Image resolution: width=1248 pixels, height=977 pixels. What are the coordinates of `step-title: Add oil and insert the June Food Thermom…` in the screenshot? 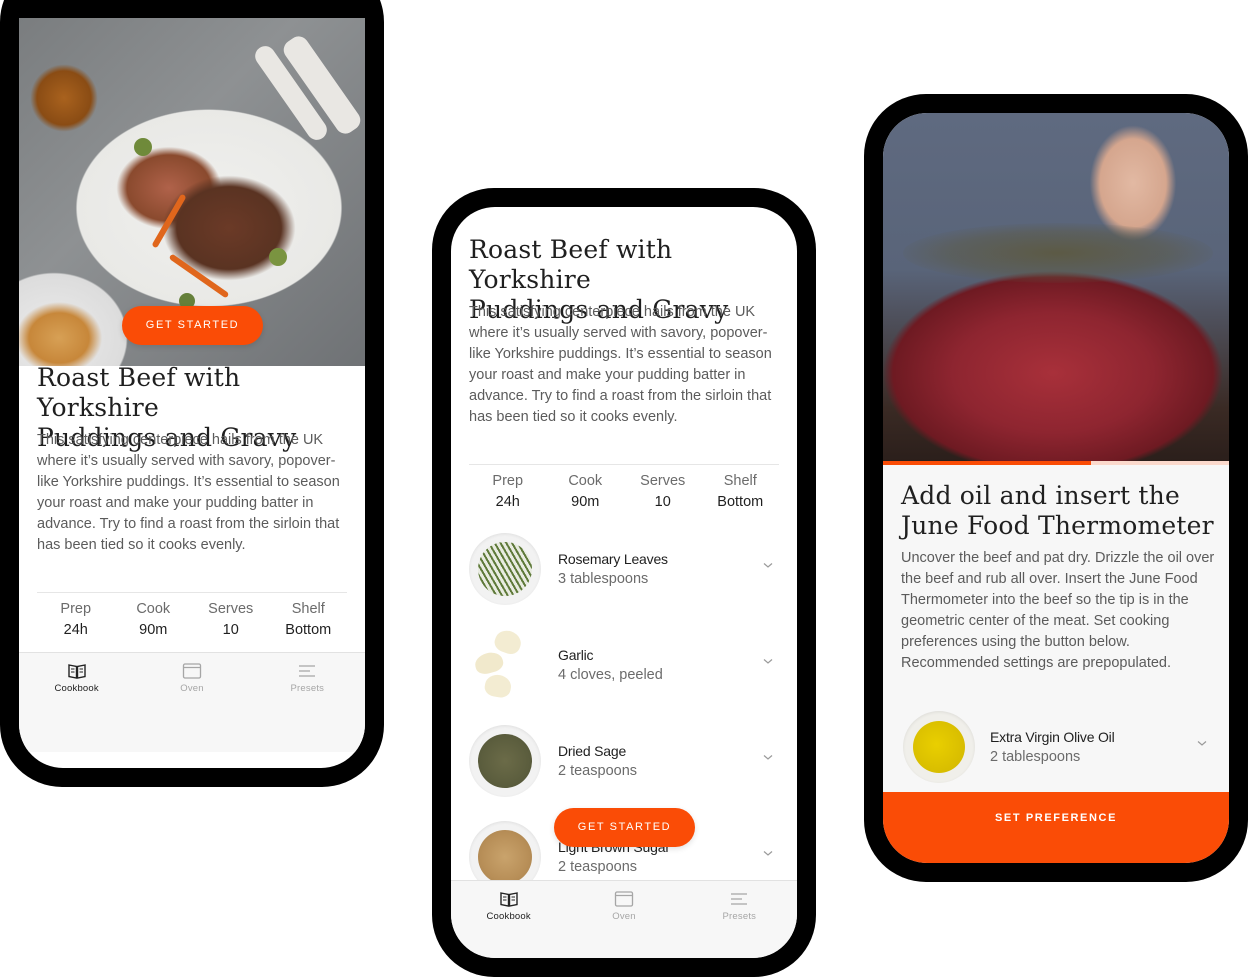 It's located at (1061, 511).